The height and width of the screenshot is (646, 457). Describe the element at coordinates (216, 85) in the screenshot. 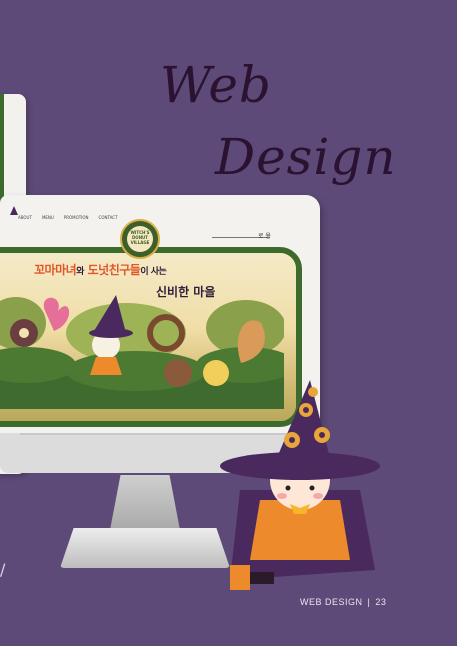

I see `title-line-web: Web` at that location.